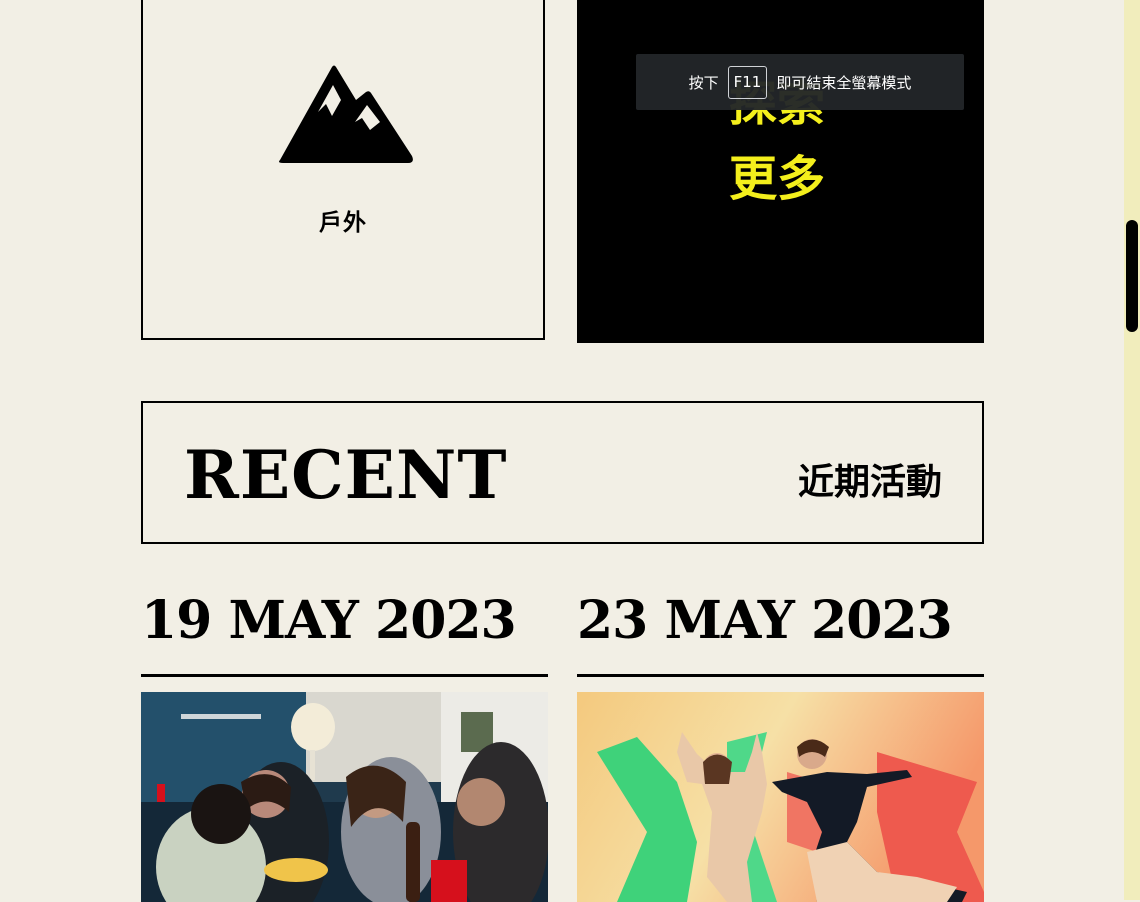  What do you see at coordinates (703, 82) in the screenshot?
I see `toast-text-before: 按下` at bounding box center [703, 82].